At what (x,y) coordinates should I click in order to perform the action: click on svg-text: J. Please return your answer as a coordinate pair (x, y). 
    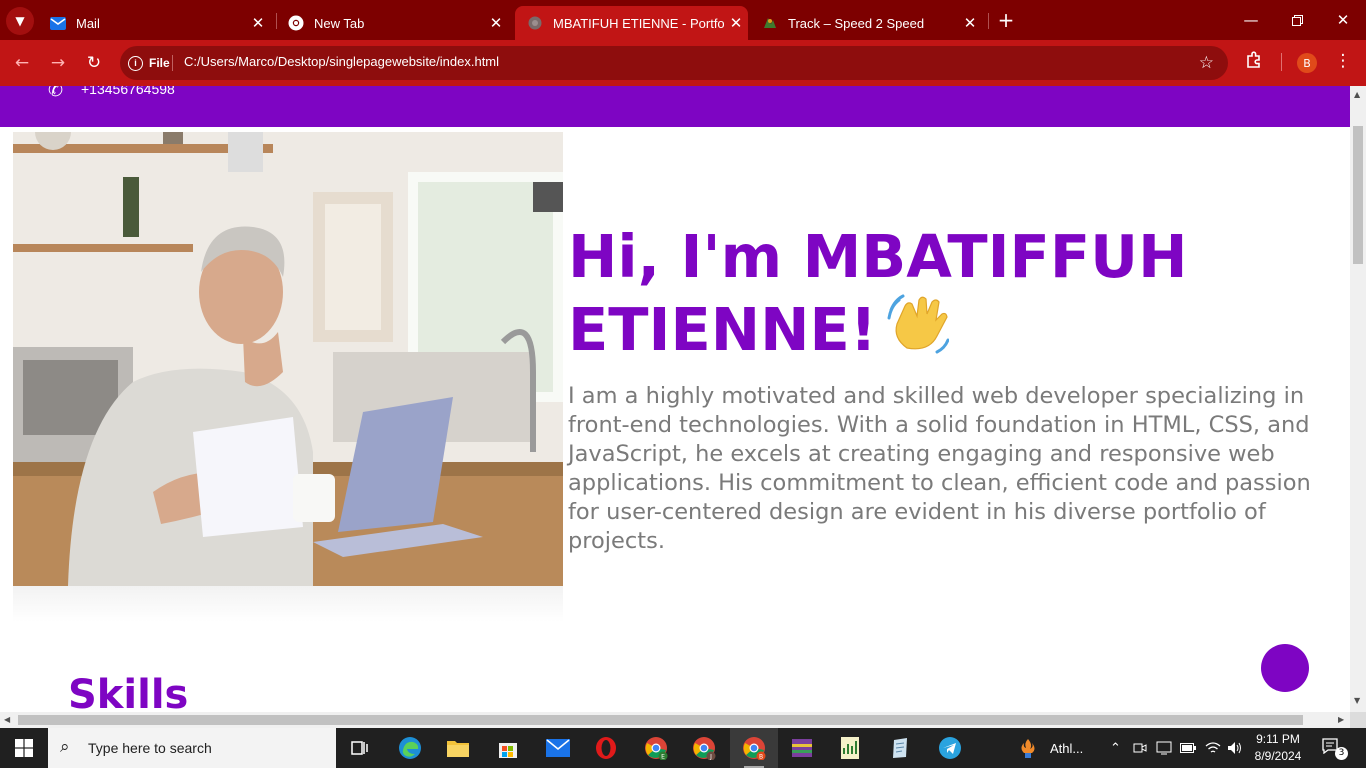
    Looking at the image, I should click on (710, 757).